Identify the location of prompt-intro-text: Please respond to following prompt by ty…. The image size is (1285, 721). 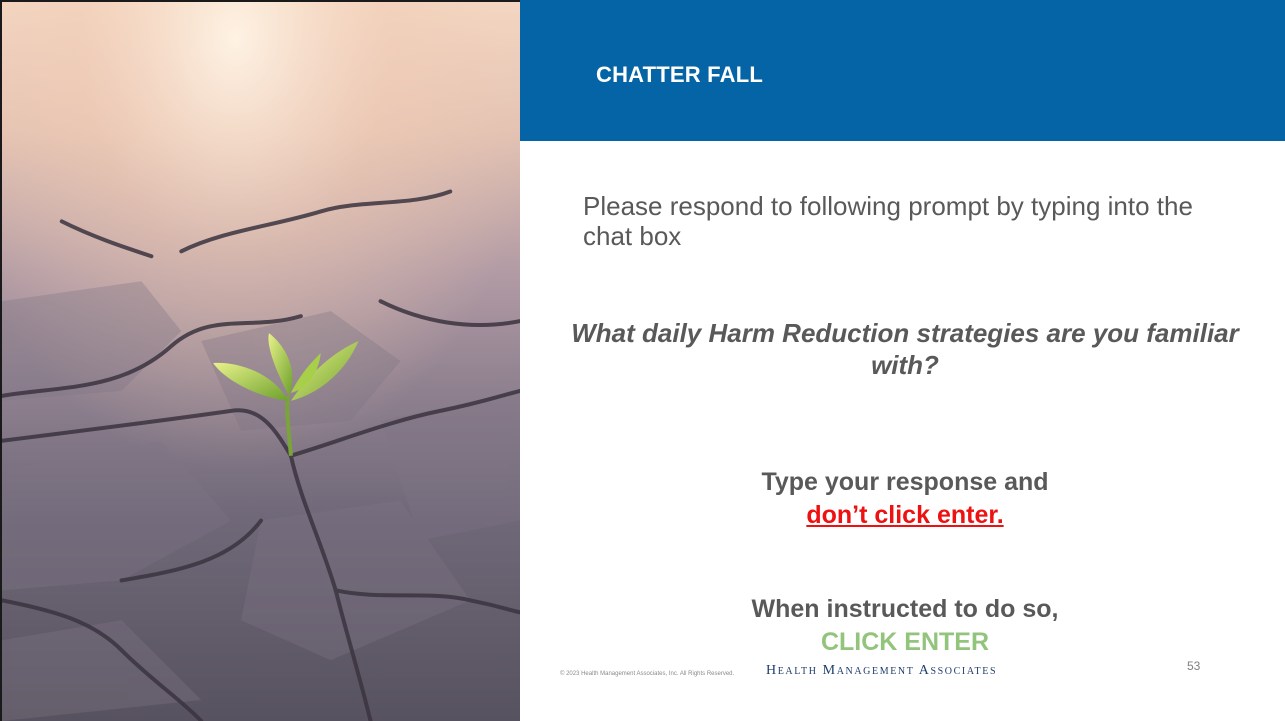
(888, 221).